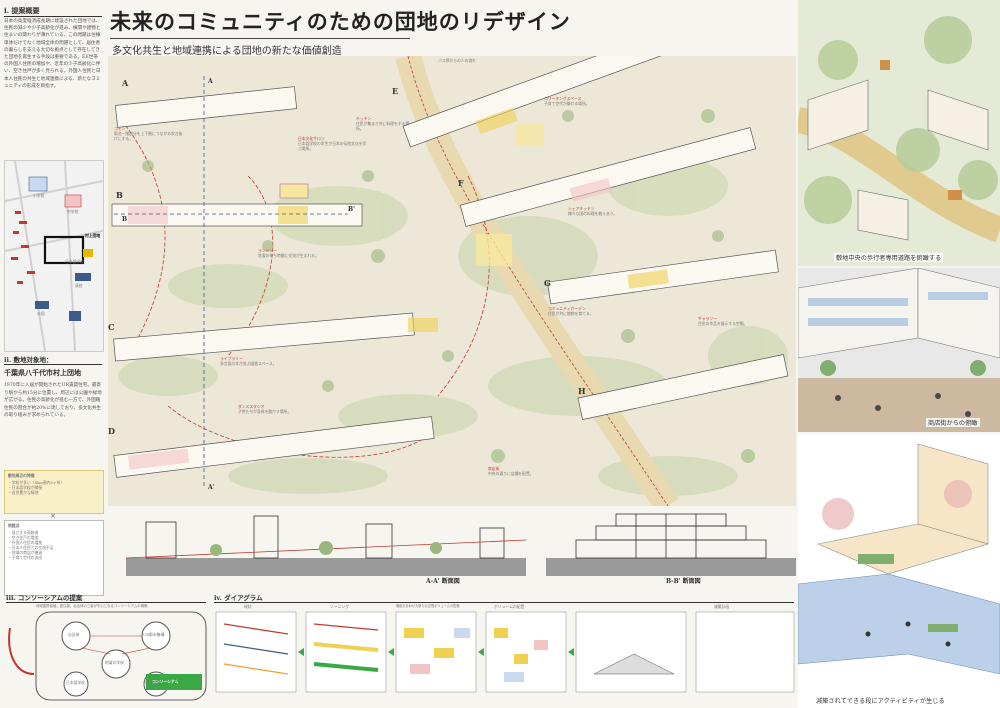 The height and width of the screenshot is (708, 1000). What do you see at coordinates (571, 313) in the screenshot?
I see `plan-note-9-text: 住民が共に植物を育てる。` at bounding box center [571, 313].